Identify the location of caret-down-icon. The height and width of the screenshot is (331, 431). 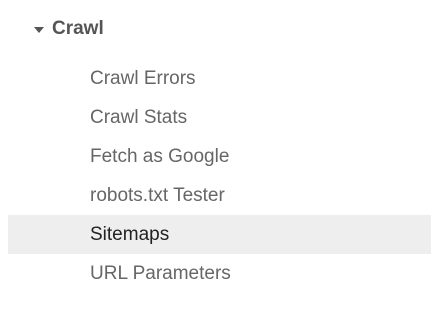
(39, 29).